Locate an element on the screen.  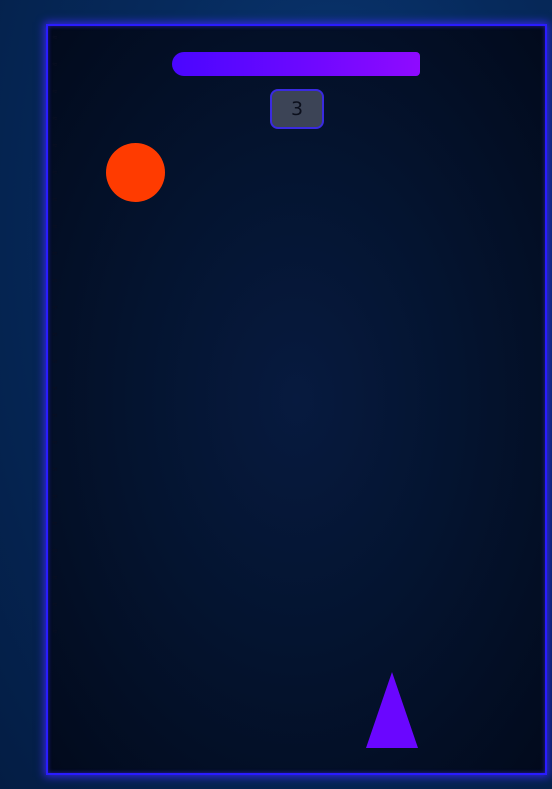
score-counter: 3 is located at coordinates (297, 109).